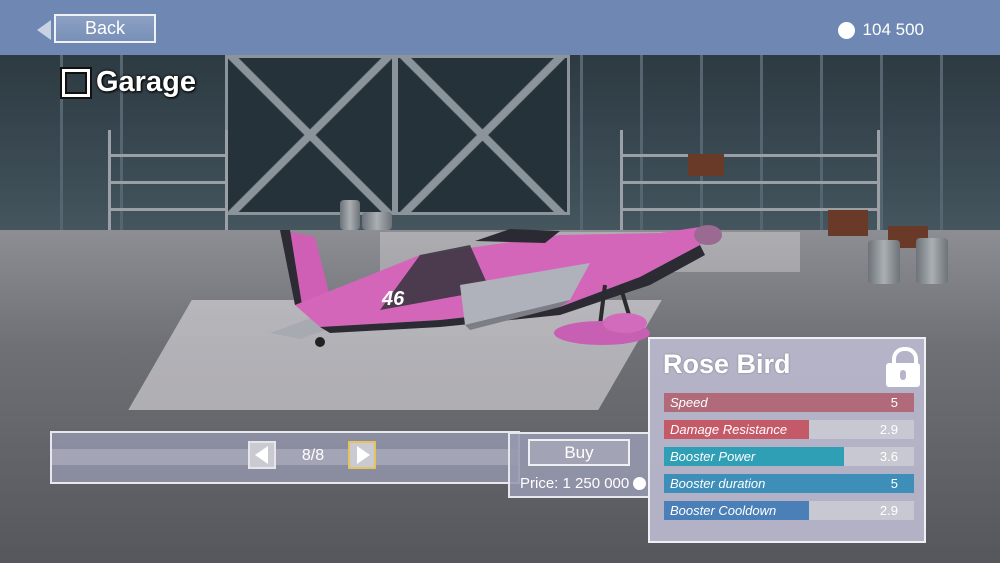  What do you see at coordinates (44, 30) in the screenshot?
I see `back-arrow-icon` at bounding box center [44, 30].